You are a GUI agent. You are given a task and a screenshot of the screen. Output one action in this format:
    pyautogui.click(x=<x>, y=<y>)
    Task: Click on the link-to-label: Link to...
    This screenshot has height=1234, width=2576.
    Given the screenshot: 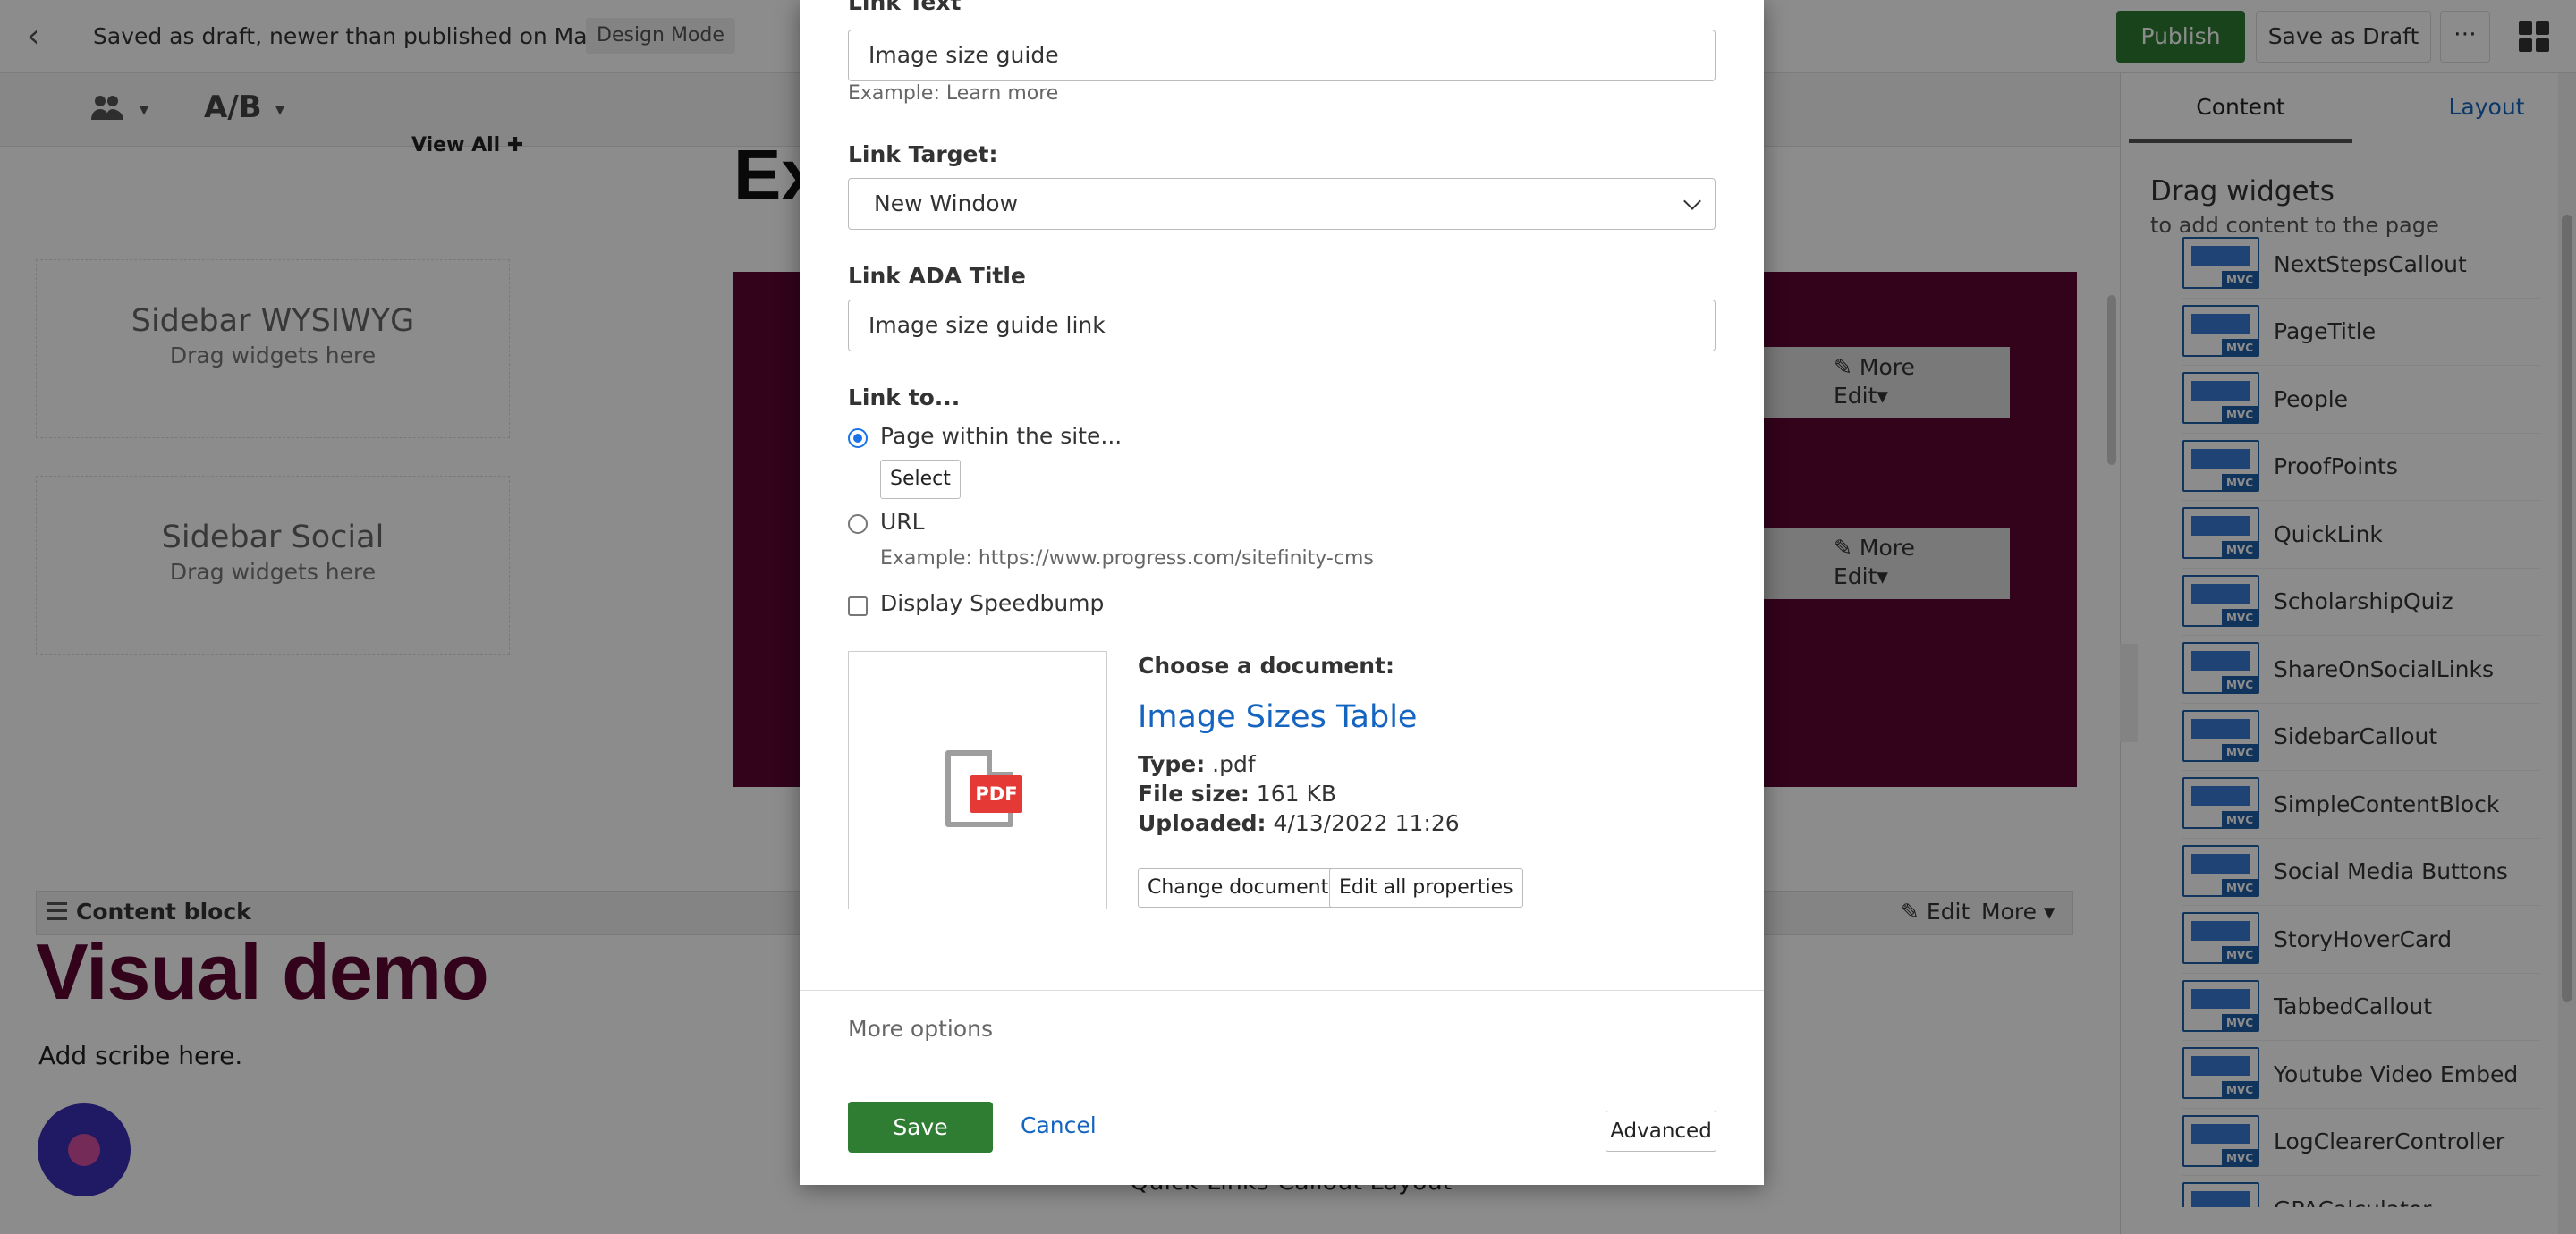 What is the action you would take?
    pyautogui.click(x=904, y=397)
    